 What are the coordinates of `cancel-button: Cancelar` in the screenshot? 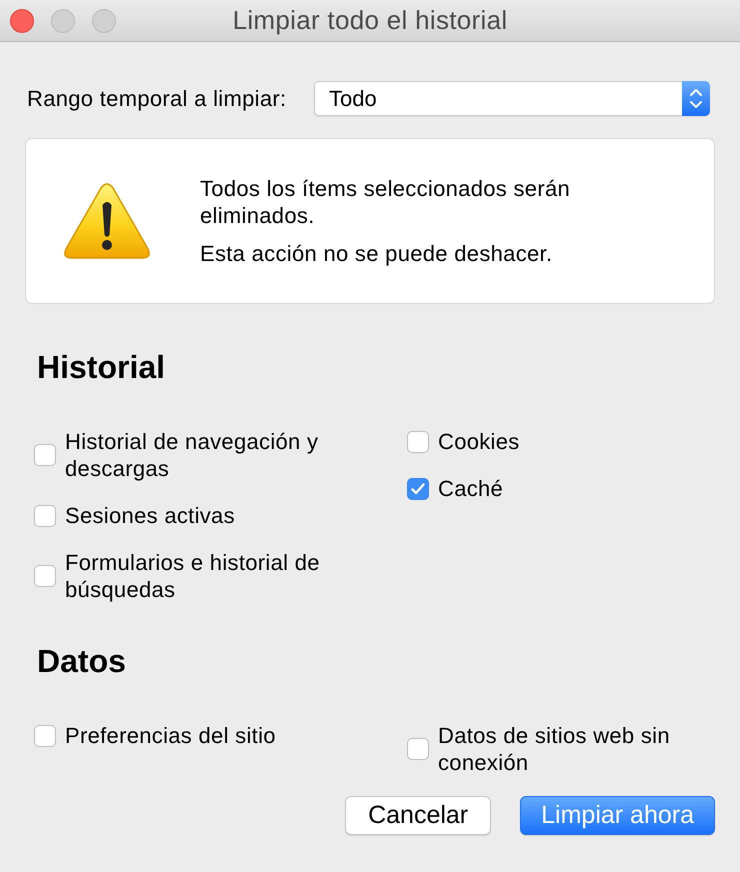 It's located at (418, 815).